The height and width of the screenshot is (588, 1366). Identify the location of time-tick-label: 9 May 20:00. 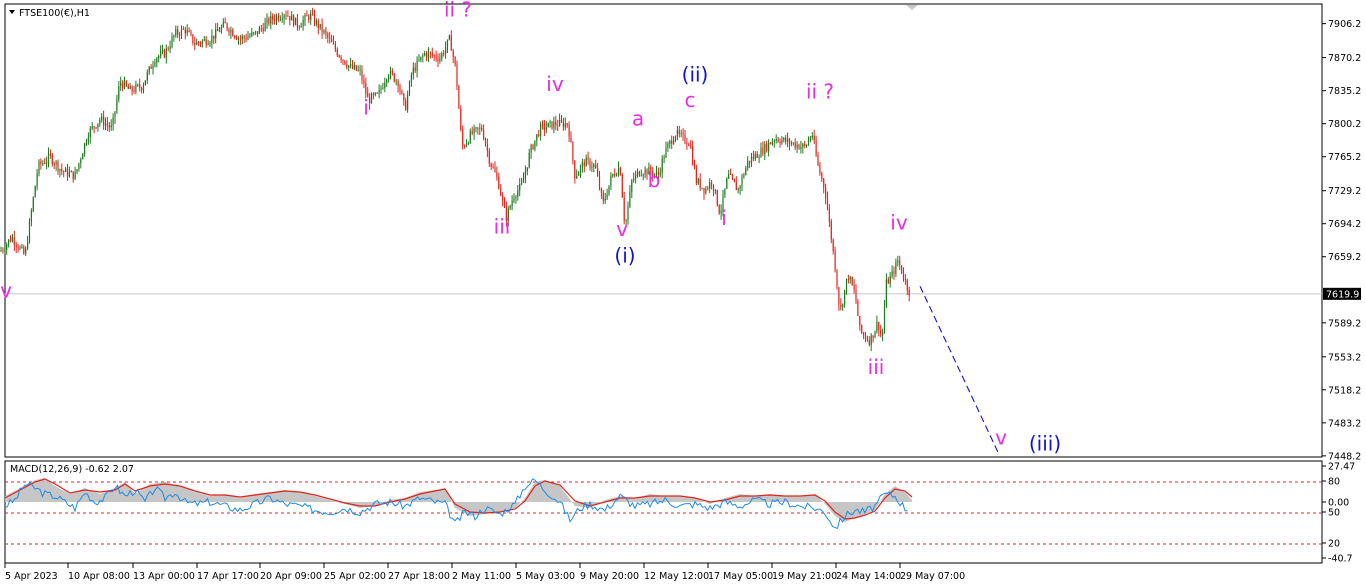
(609, 576).